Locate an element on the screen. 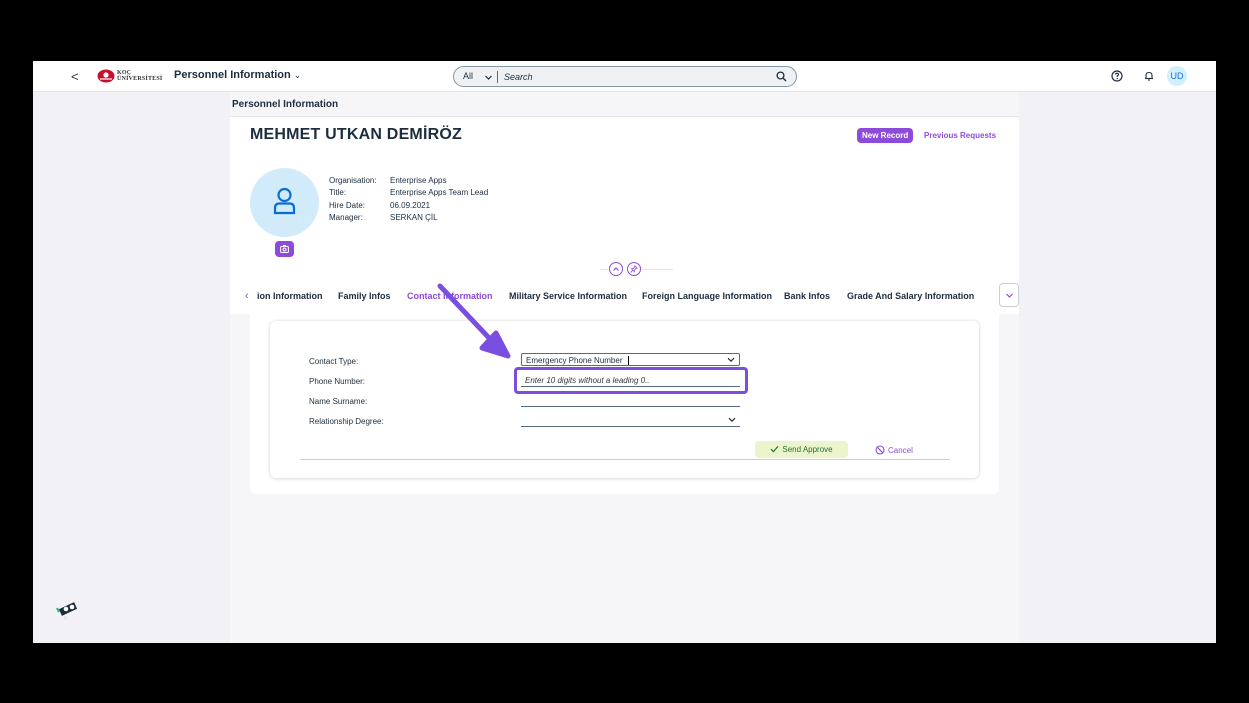  tab-scroll-left-icon: ‹ is located at coordinates (247, 296).